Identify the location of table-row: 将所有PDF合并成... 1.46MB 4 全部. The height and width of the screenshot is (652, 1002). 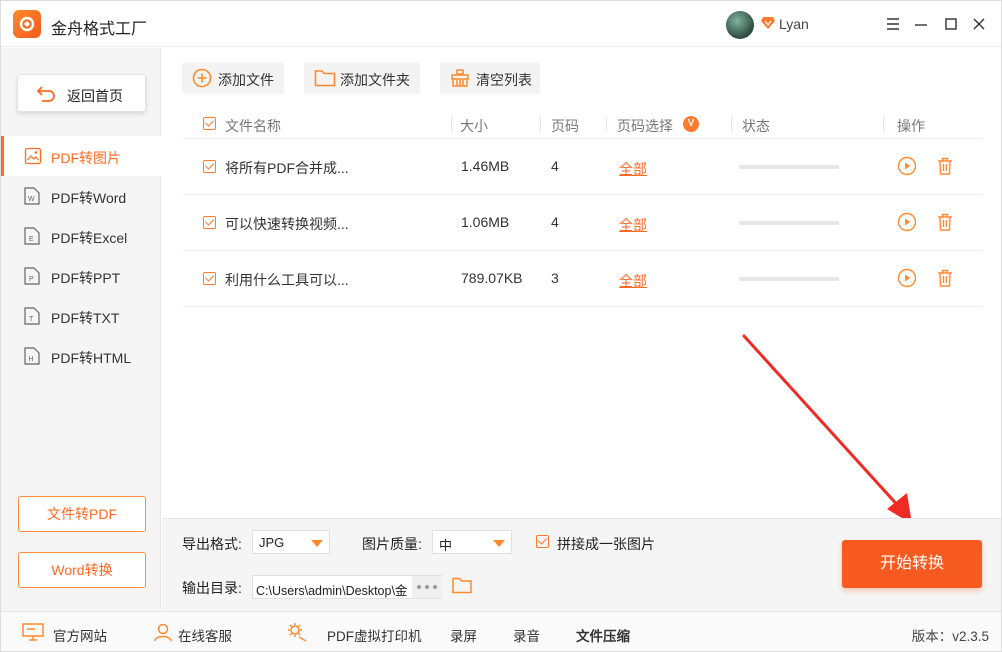
(582, 167).